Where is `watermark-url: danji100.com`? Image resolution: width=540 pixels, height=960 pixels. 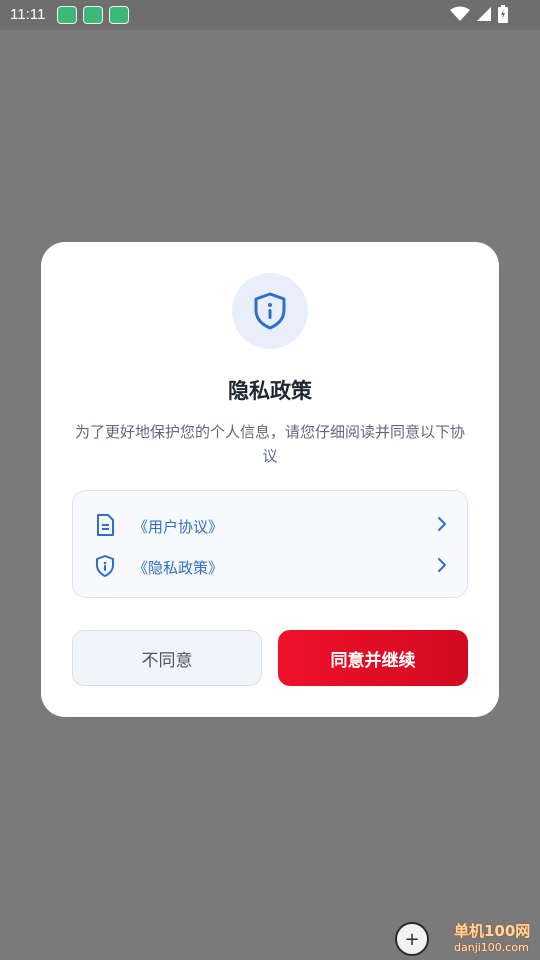
watermark-url: danji100.com is located at coordinates (491, 947).